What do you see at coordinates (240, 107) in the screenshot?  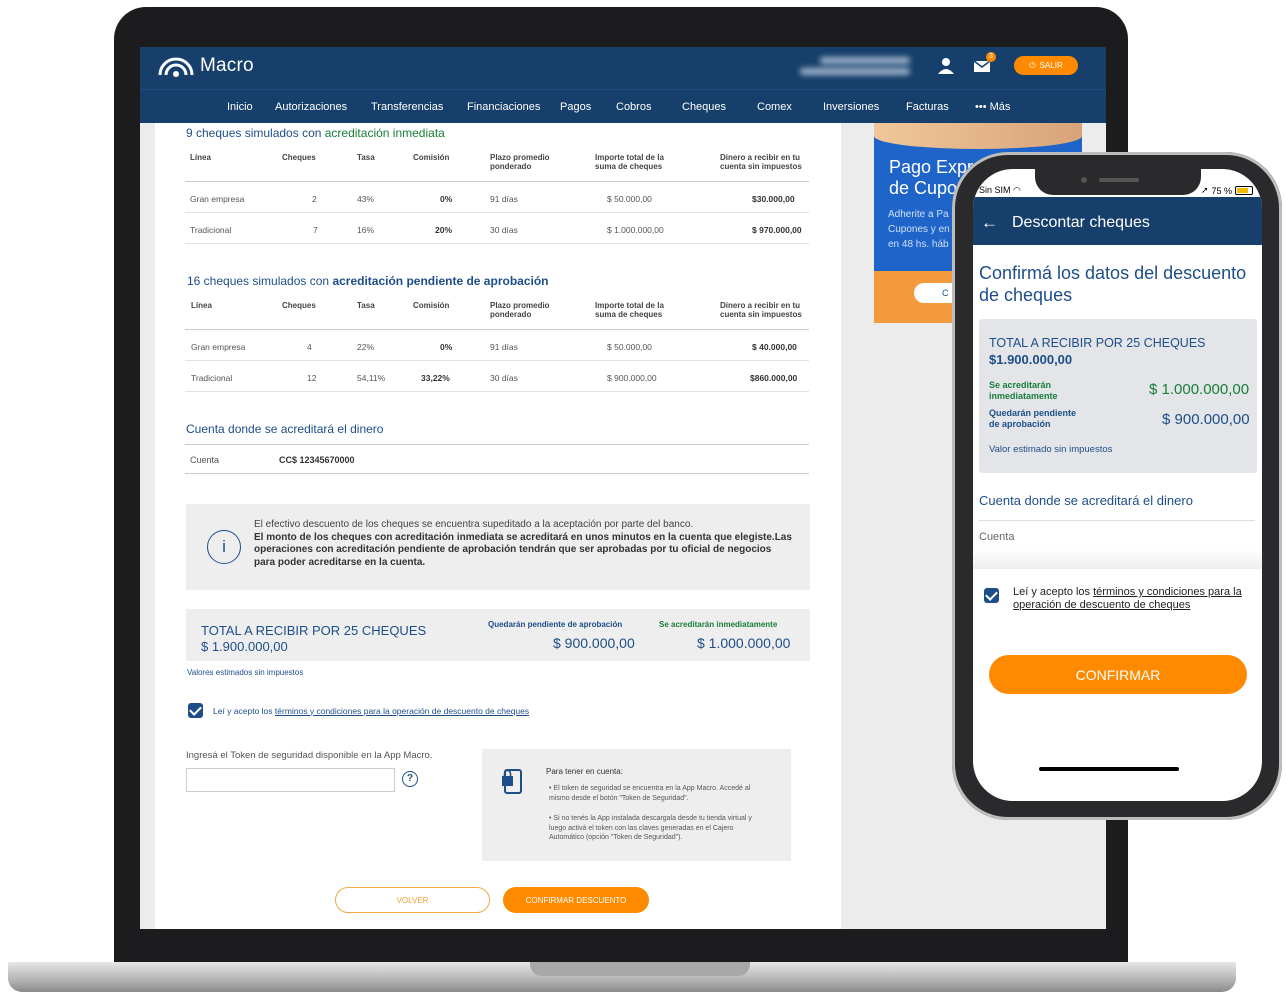 I see `nav-inicio: Inicio` at bounding box center [240, 107].